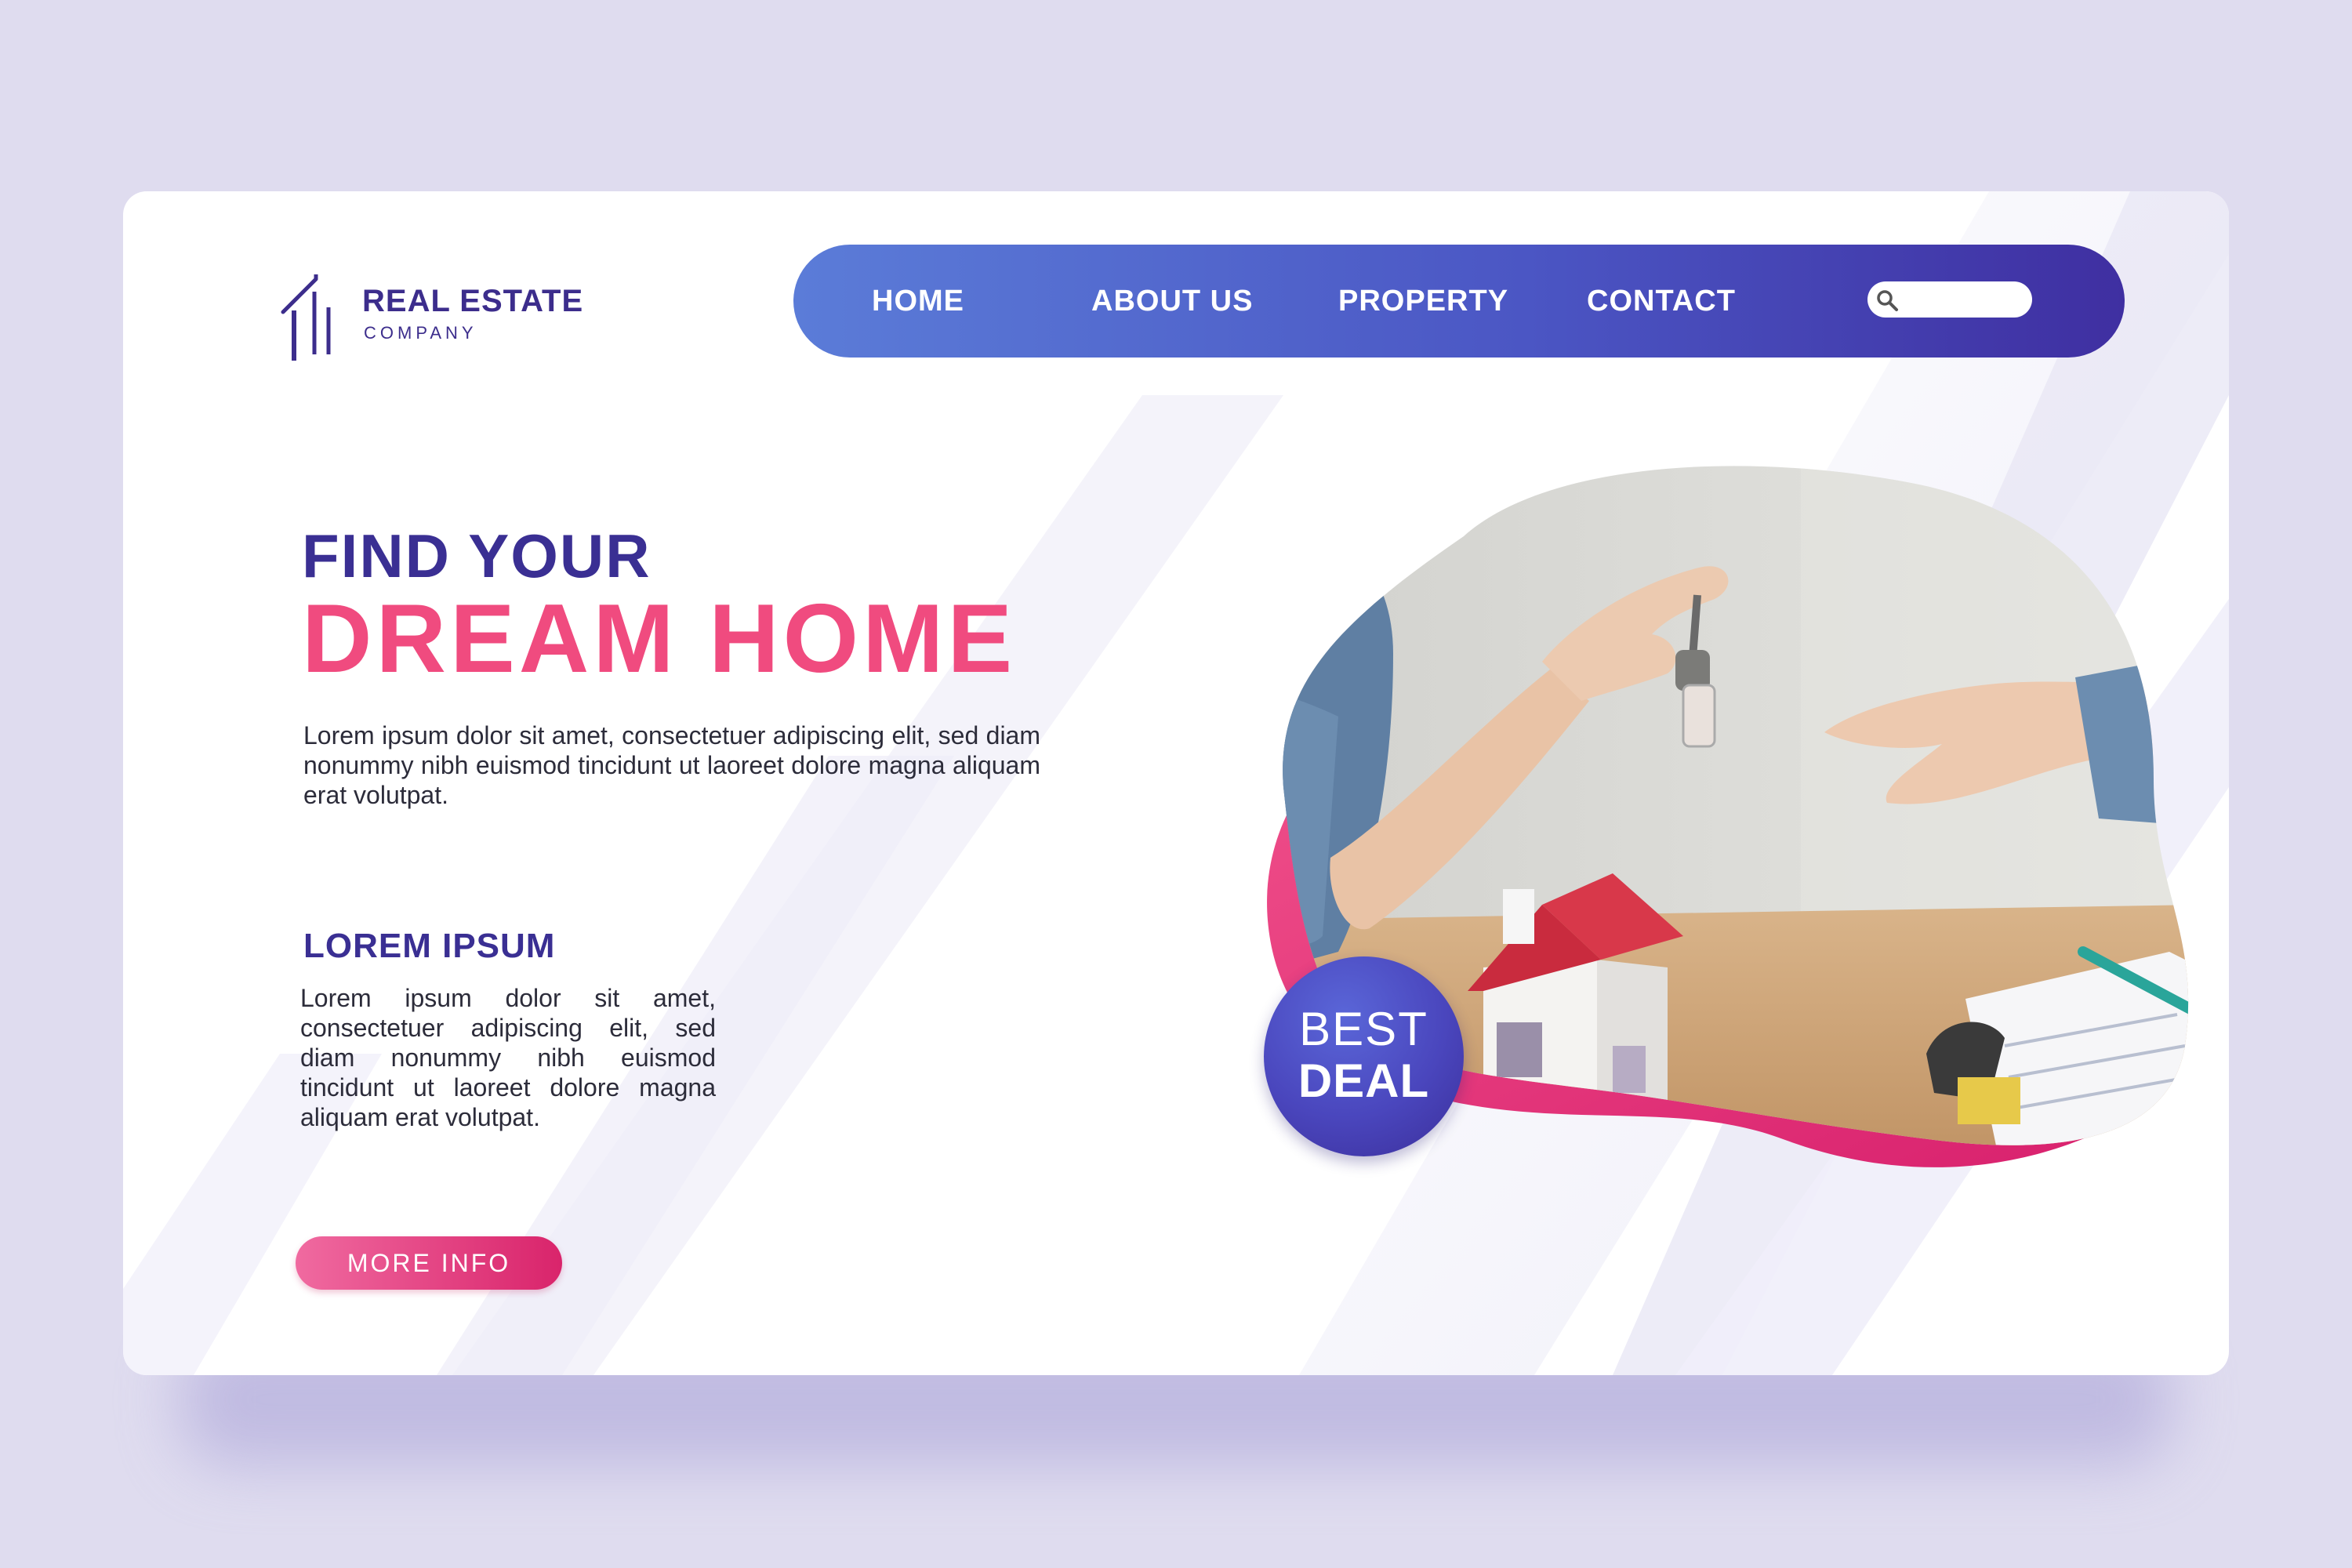 This screenshot has height=1568, width=2352. Describe the element at coordinates (420, 333) in the screenshot. I see `logo-subtitle: COMPANY` at that location.